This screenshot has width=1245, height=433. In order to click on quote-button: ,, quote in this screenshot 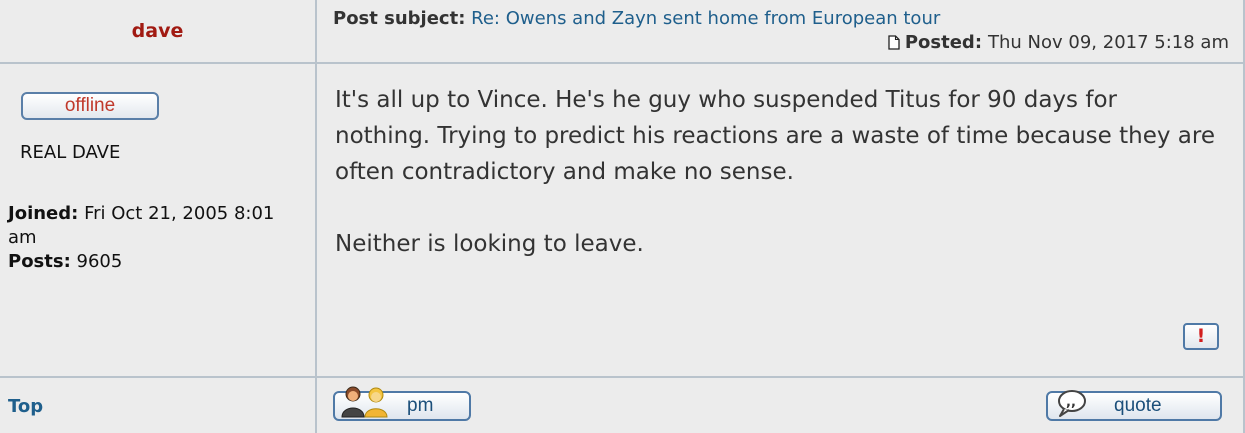, I will do `click(1134, 405)`.